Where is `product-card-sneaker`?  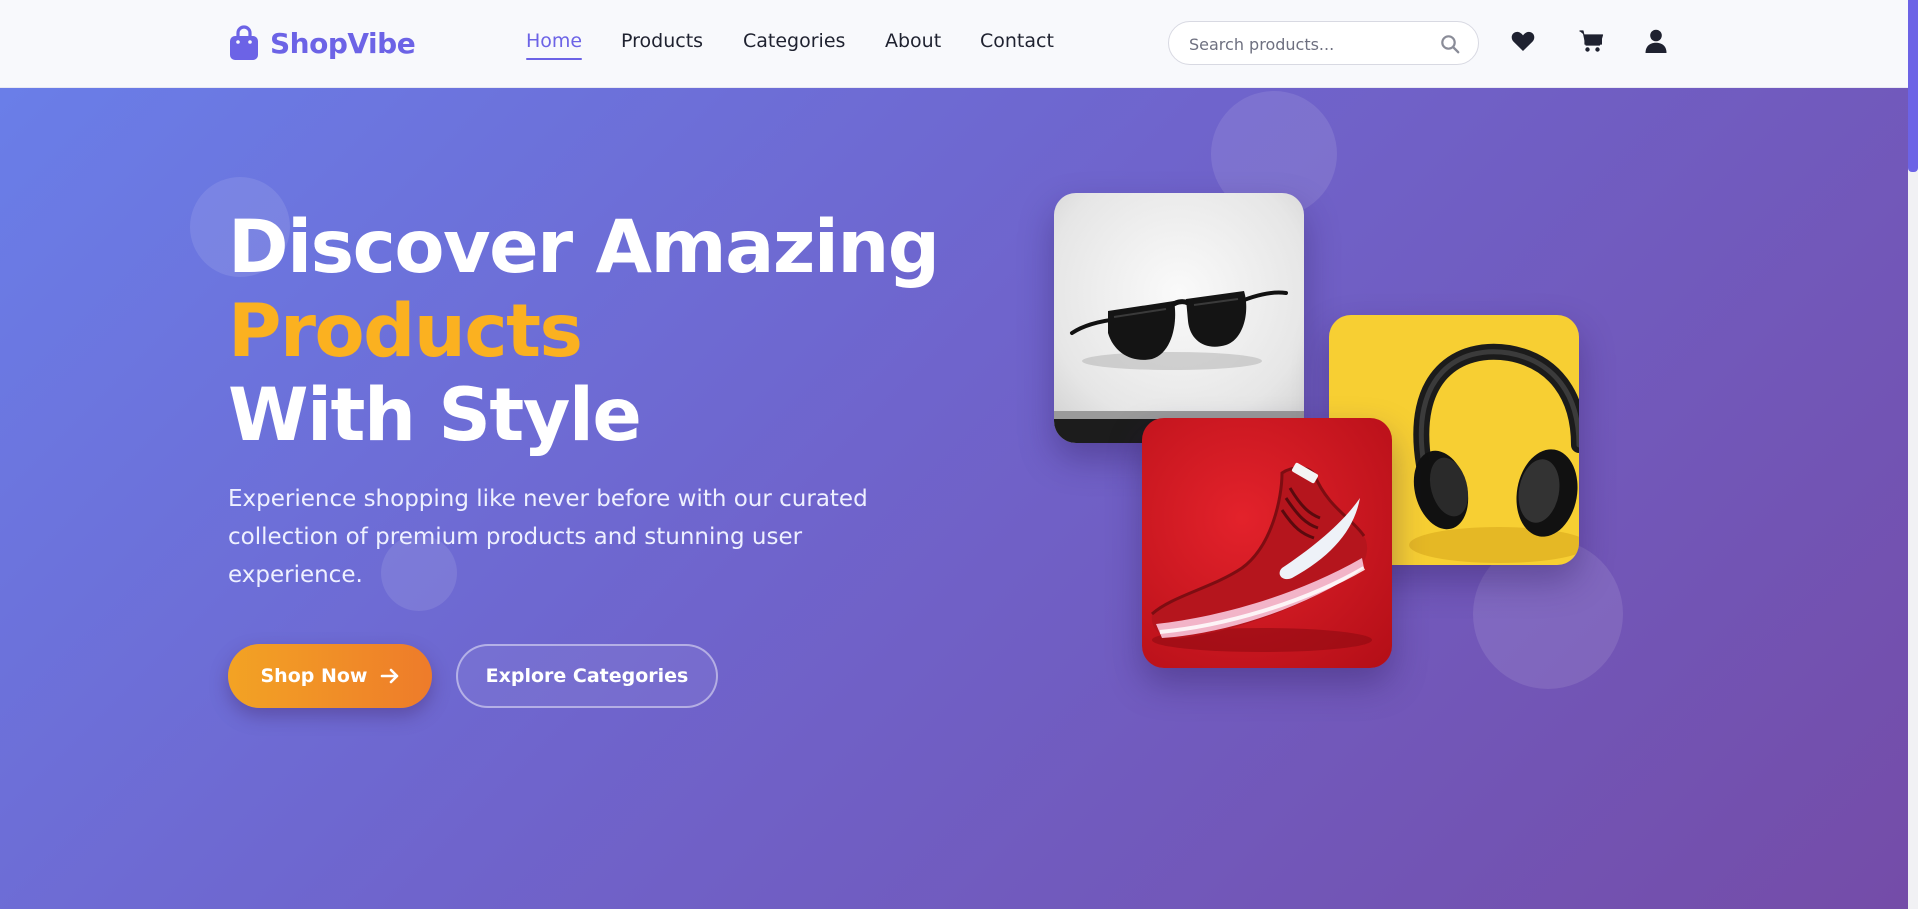
product-card-sneaker is located at coordinates (1267, 543).